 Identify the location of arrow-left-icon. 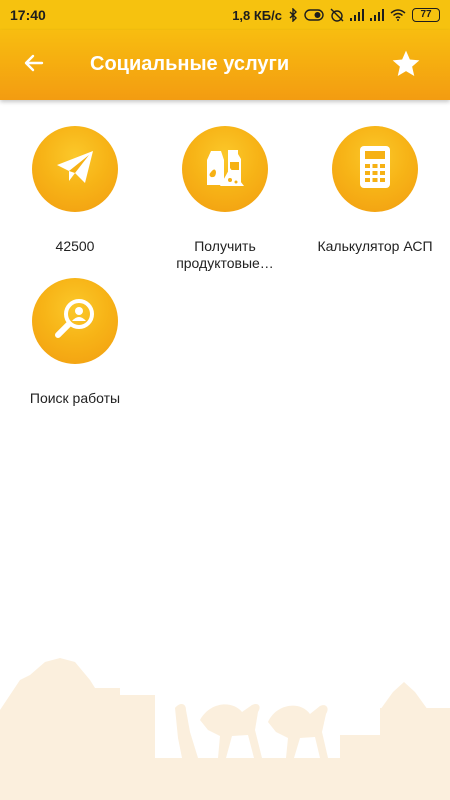
(34, 65).